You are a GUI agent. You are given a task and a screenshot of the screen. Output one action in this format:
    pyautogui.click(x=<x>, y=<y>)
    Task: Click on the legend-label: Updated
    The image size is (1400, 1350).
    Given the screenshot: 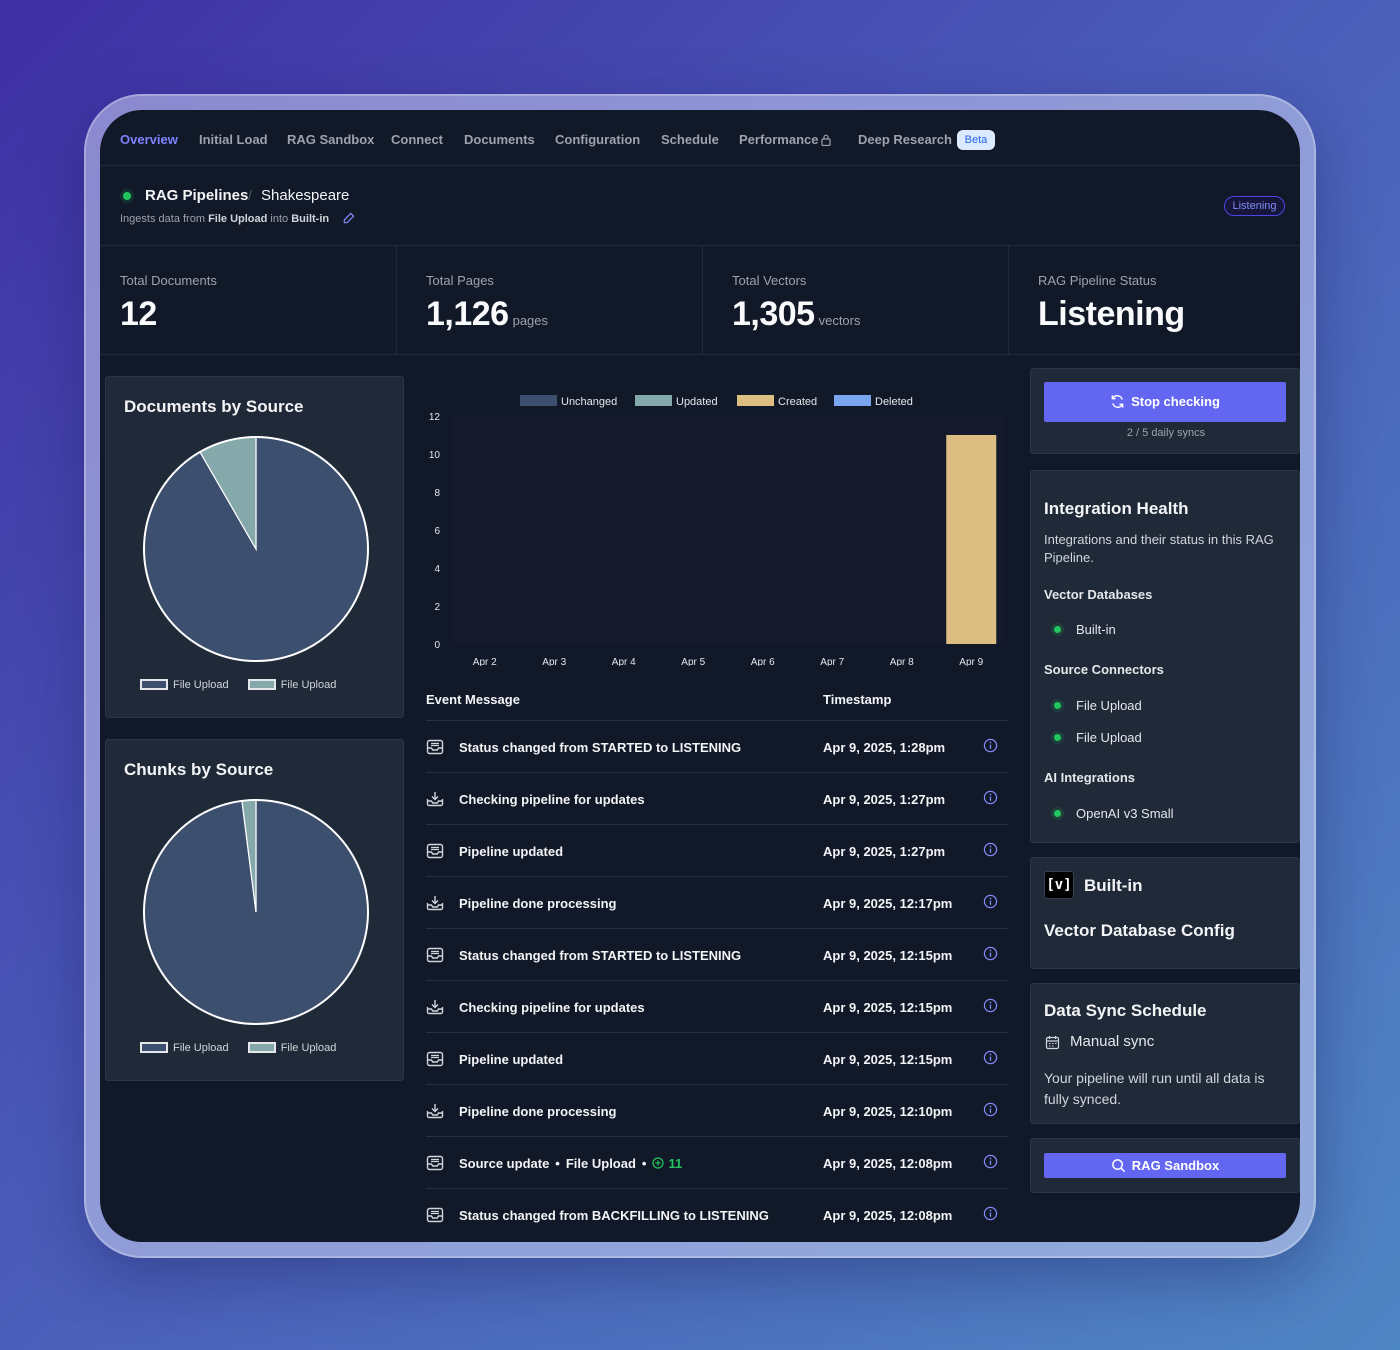 What is the action you would take?
    pyautogui.click(x=697, y=402)
    